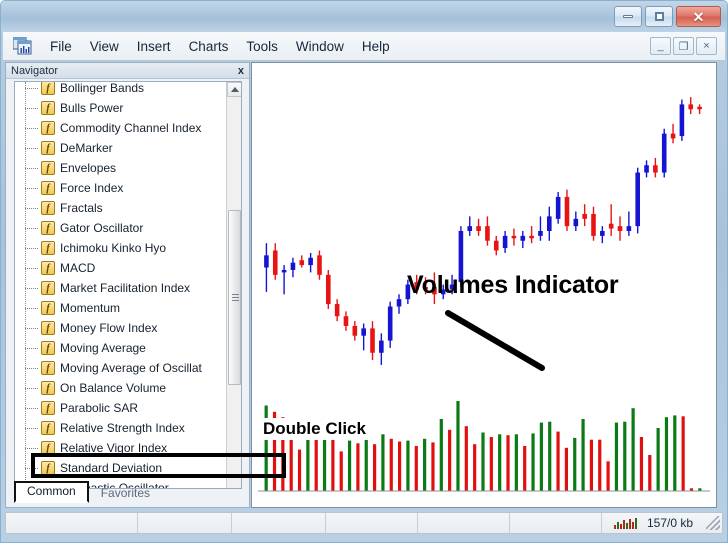  I want to click on list-item: f Fractals, so click(121, 208).